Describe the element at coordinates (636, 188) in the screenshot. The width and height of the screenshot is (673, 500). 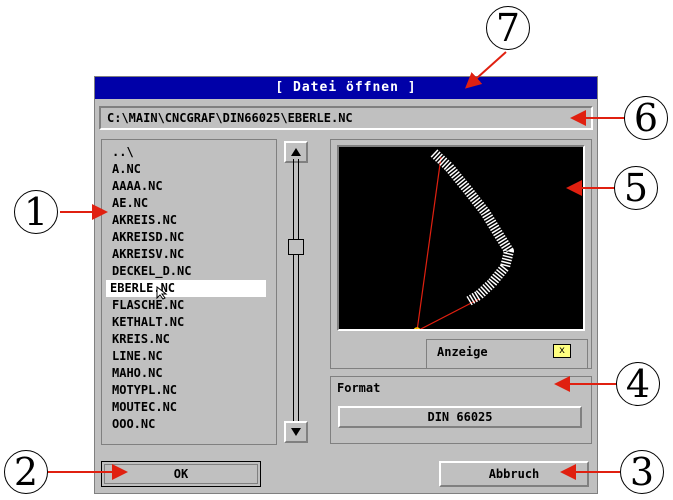
I see `callout-5: 5` at that location.